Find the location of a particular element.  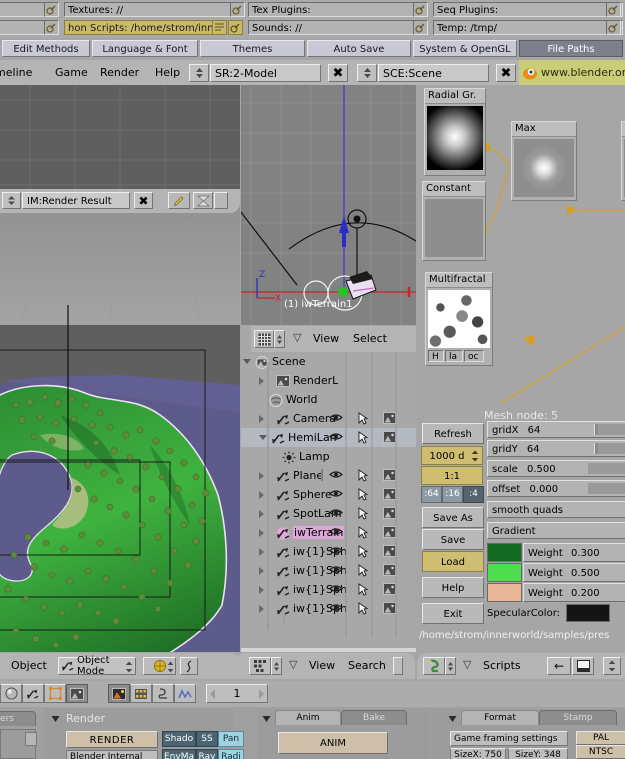

outliner-row-lamp: Lamp is located at coordinates (328, 456).